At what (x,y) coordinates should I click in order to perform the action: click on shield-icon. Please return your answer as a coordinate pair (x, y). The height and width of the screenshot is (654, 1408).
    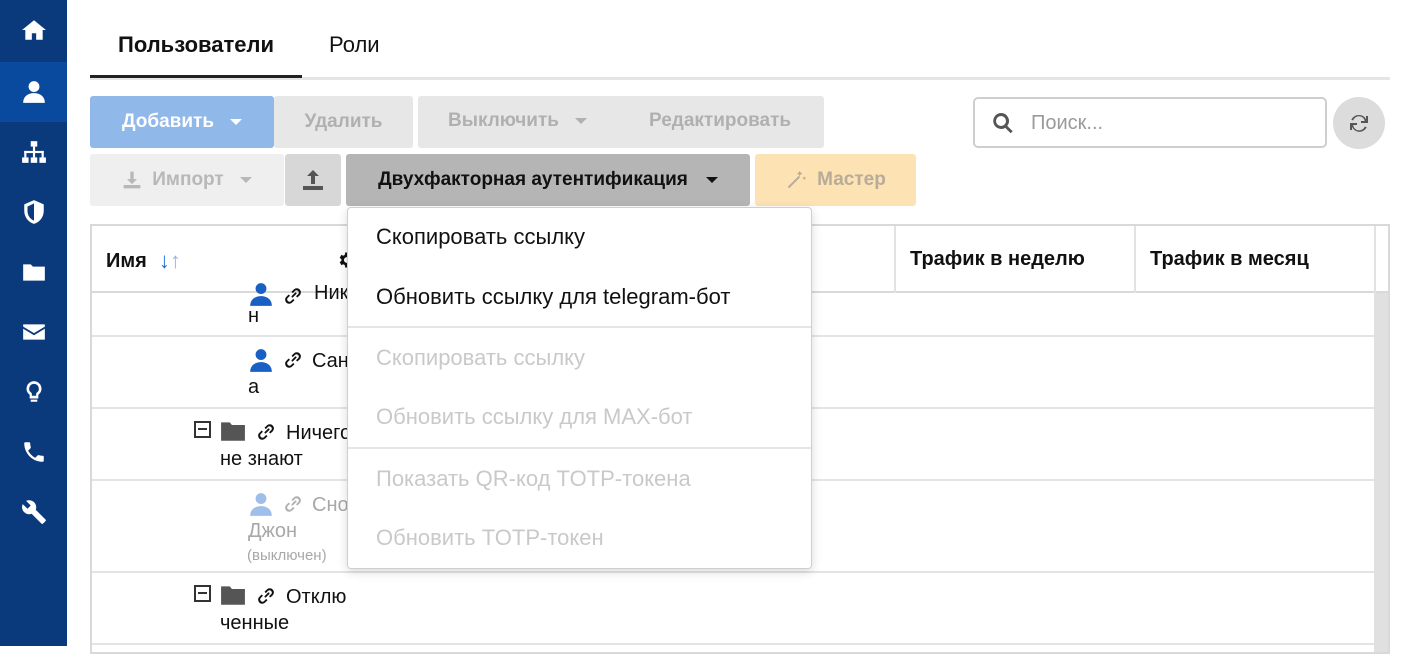
    Looking at the image, I should click on (33, 212).